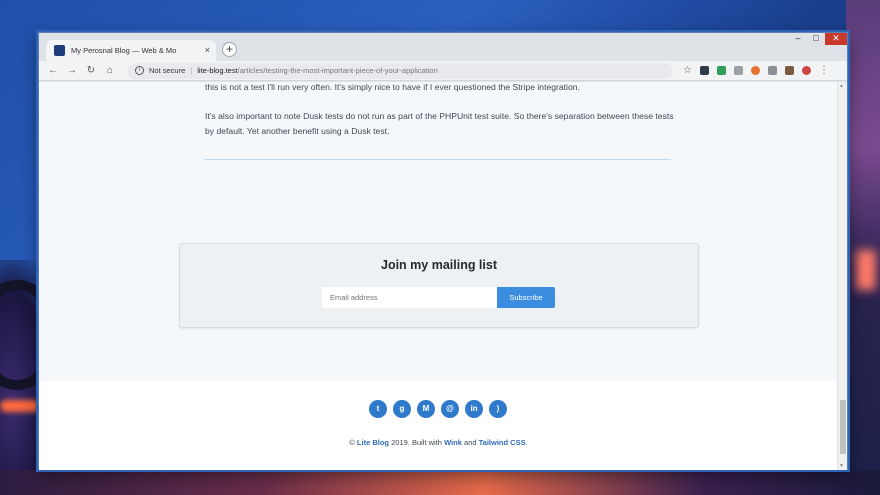 This screenshot has width=880, height=495. I want to click on tab-close-icon: ×, so click(207, 50).